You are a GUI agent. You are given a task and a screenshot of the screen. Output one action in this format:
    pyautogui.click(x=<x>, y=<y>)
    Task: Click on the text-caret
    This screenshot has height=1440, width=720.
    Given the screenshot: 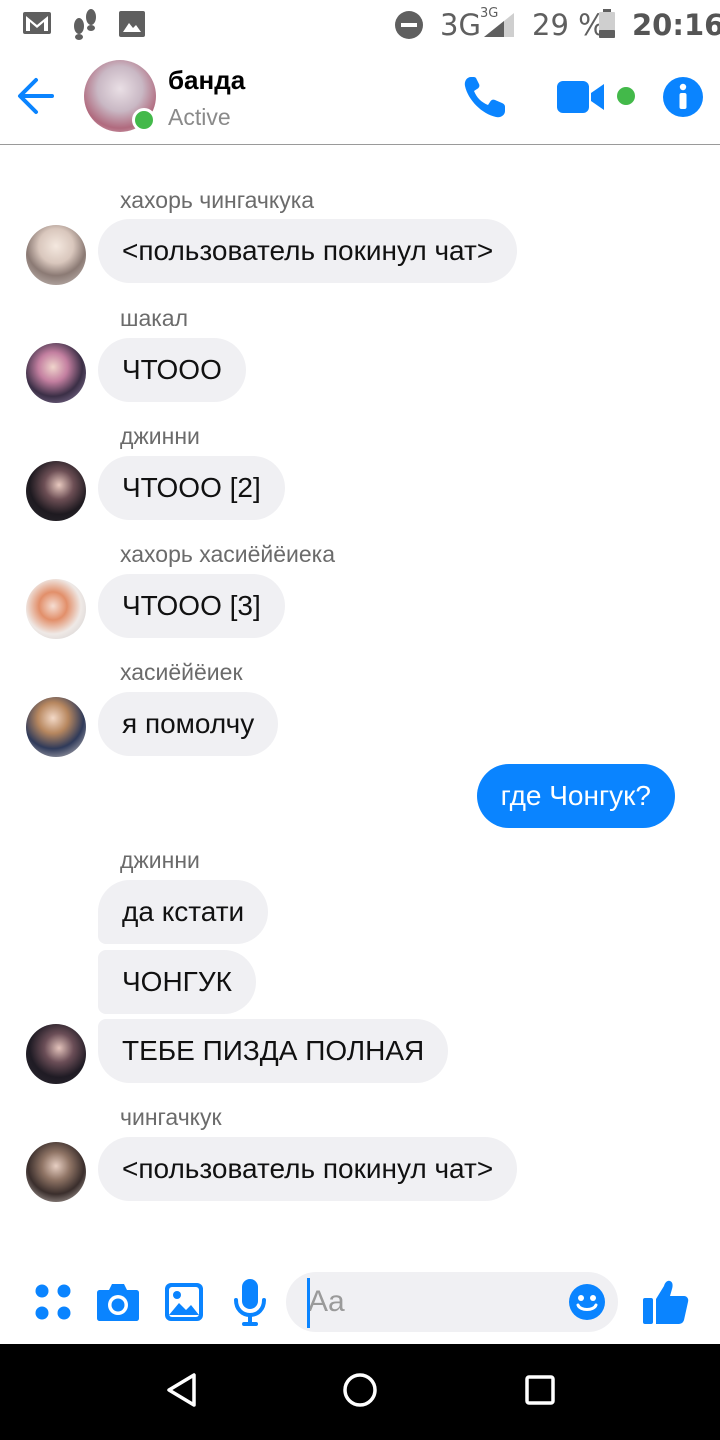 What is the action you would take?
    pyautogui.click(x=308, y=1303)
    